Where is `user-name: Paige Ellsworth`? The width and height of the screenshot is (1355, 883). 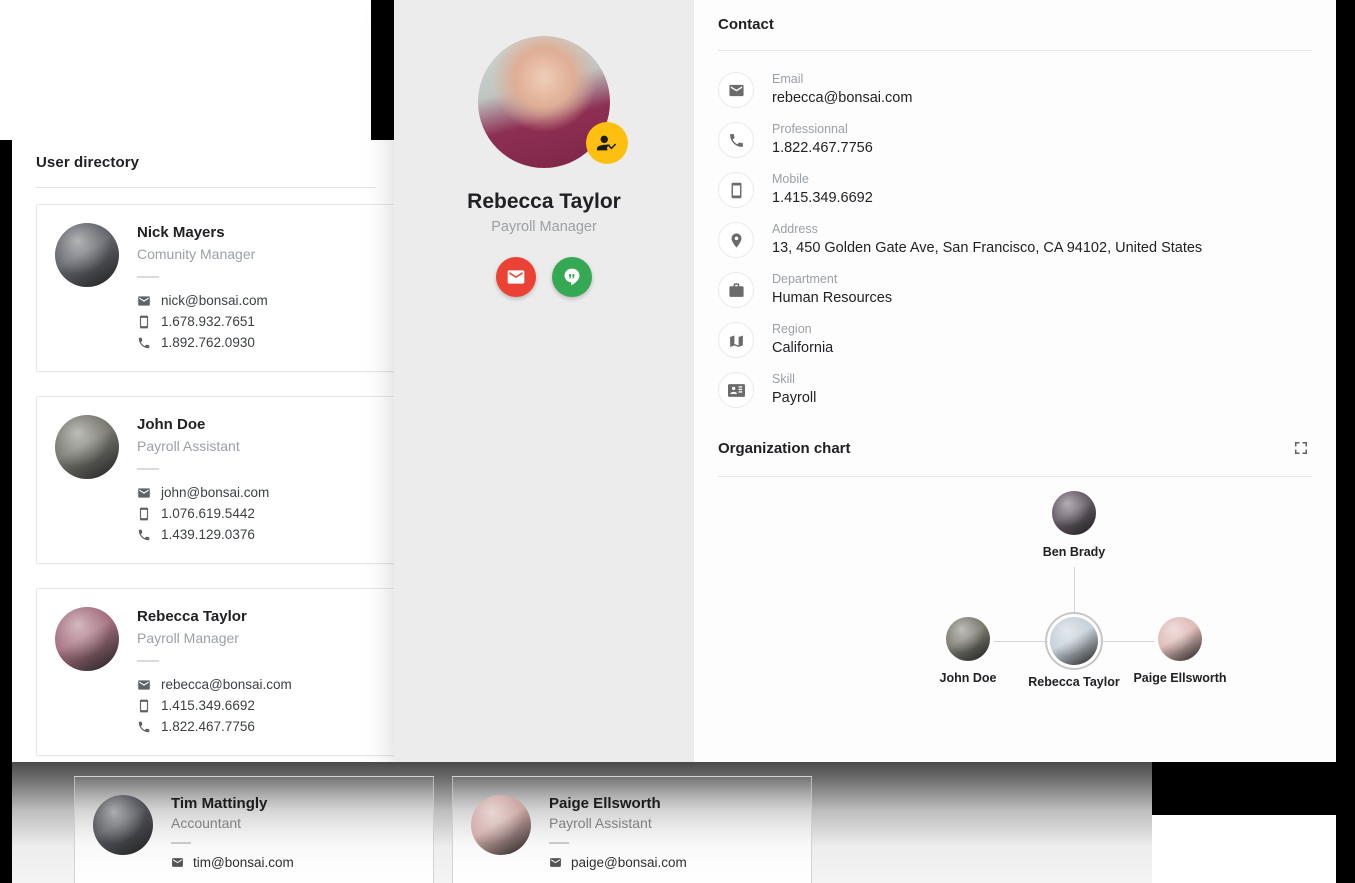 user-name: Paige Ellsworth is located at coordinates (605, 803).